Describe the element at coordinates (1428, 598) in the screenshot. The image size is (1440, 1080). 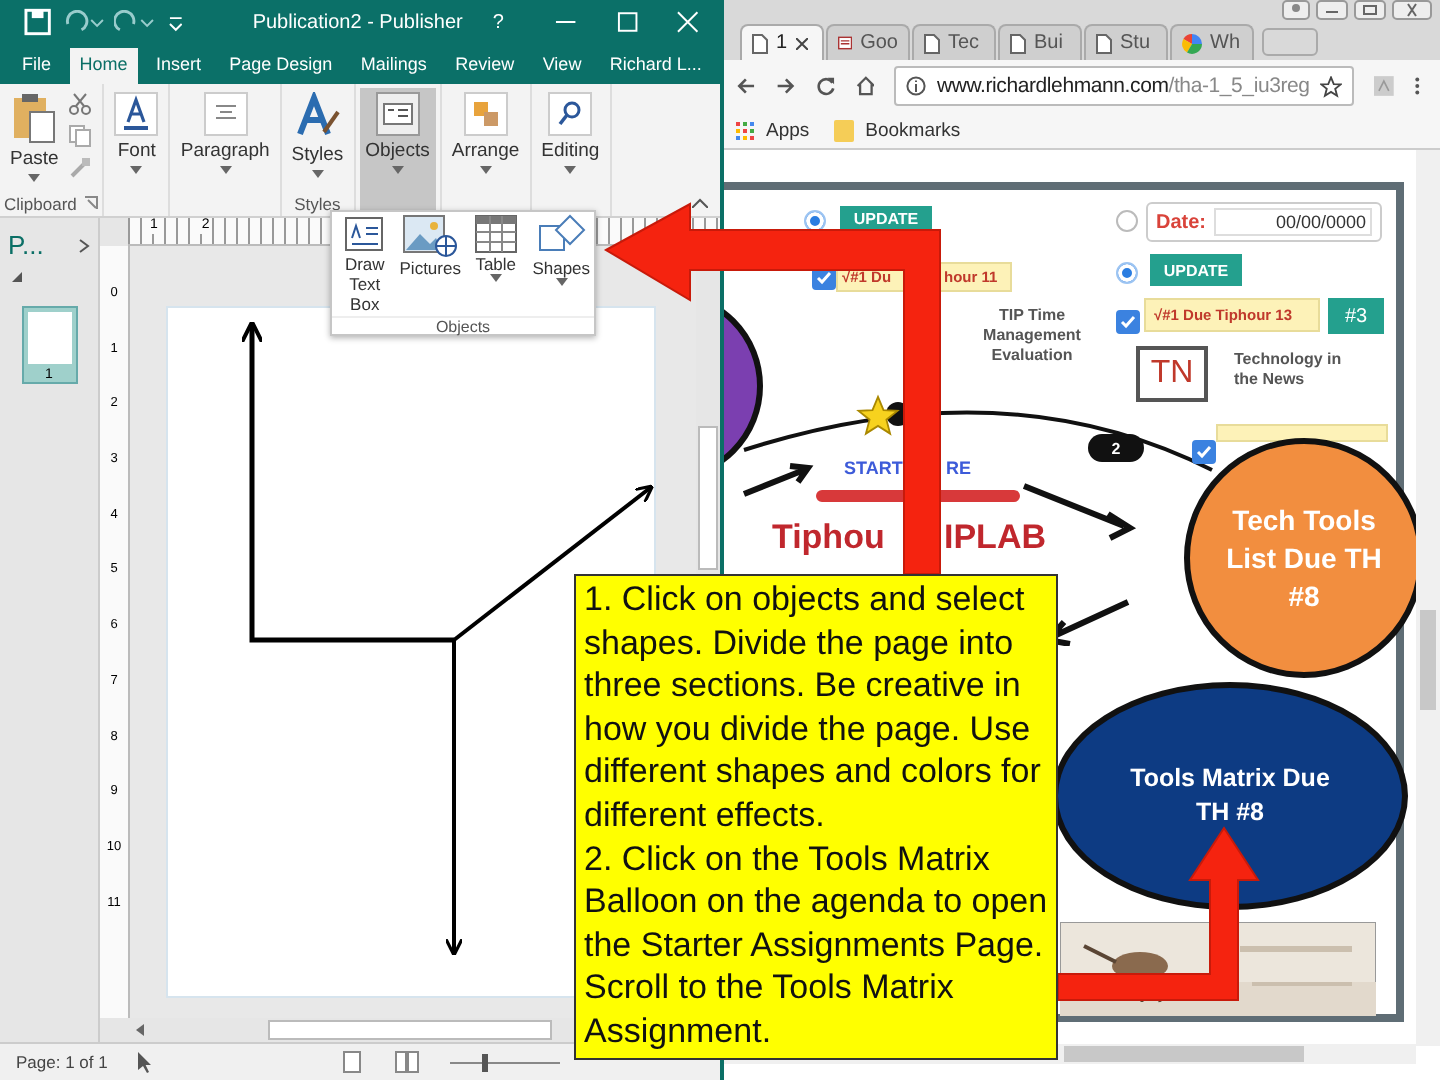
I see `vertical-scrollbar` at that location.